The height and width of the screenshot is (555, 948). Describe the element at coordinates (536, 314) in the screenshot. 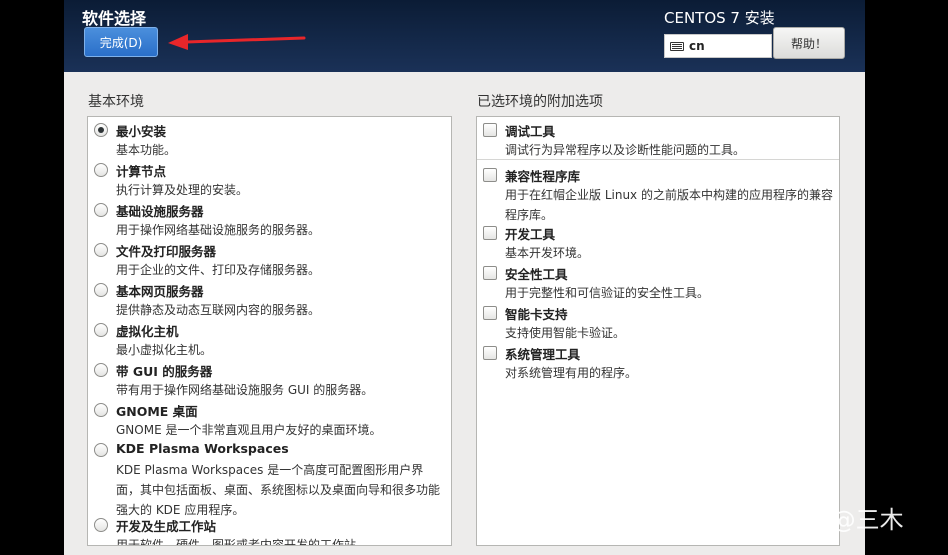

I see `addon-name: 智能卡支持` at that location.